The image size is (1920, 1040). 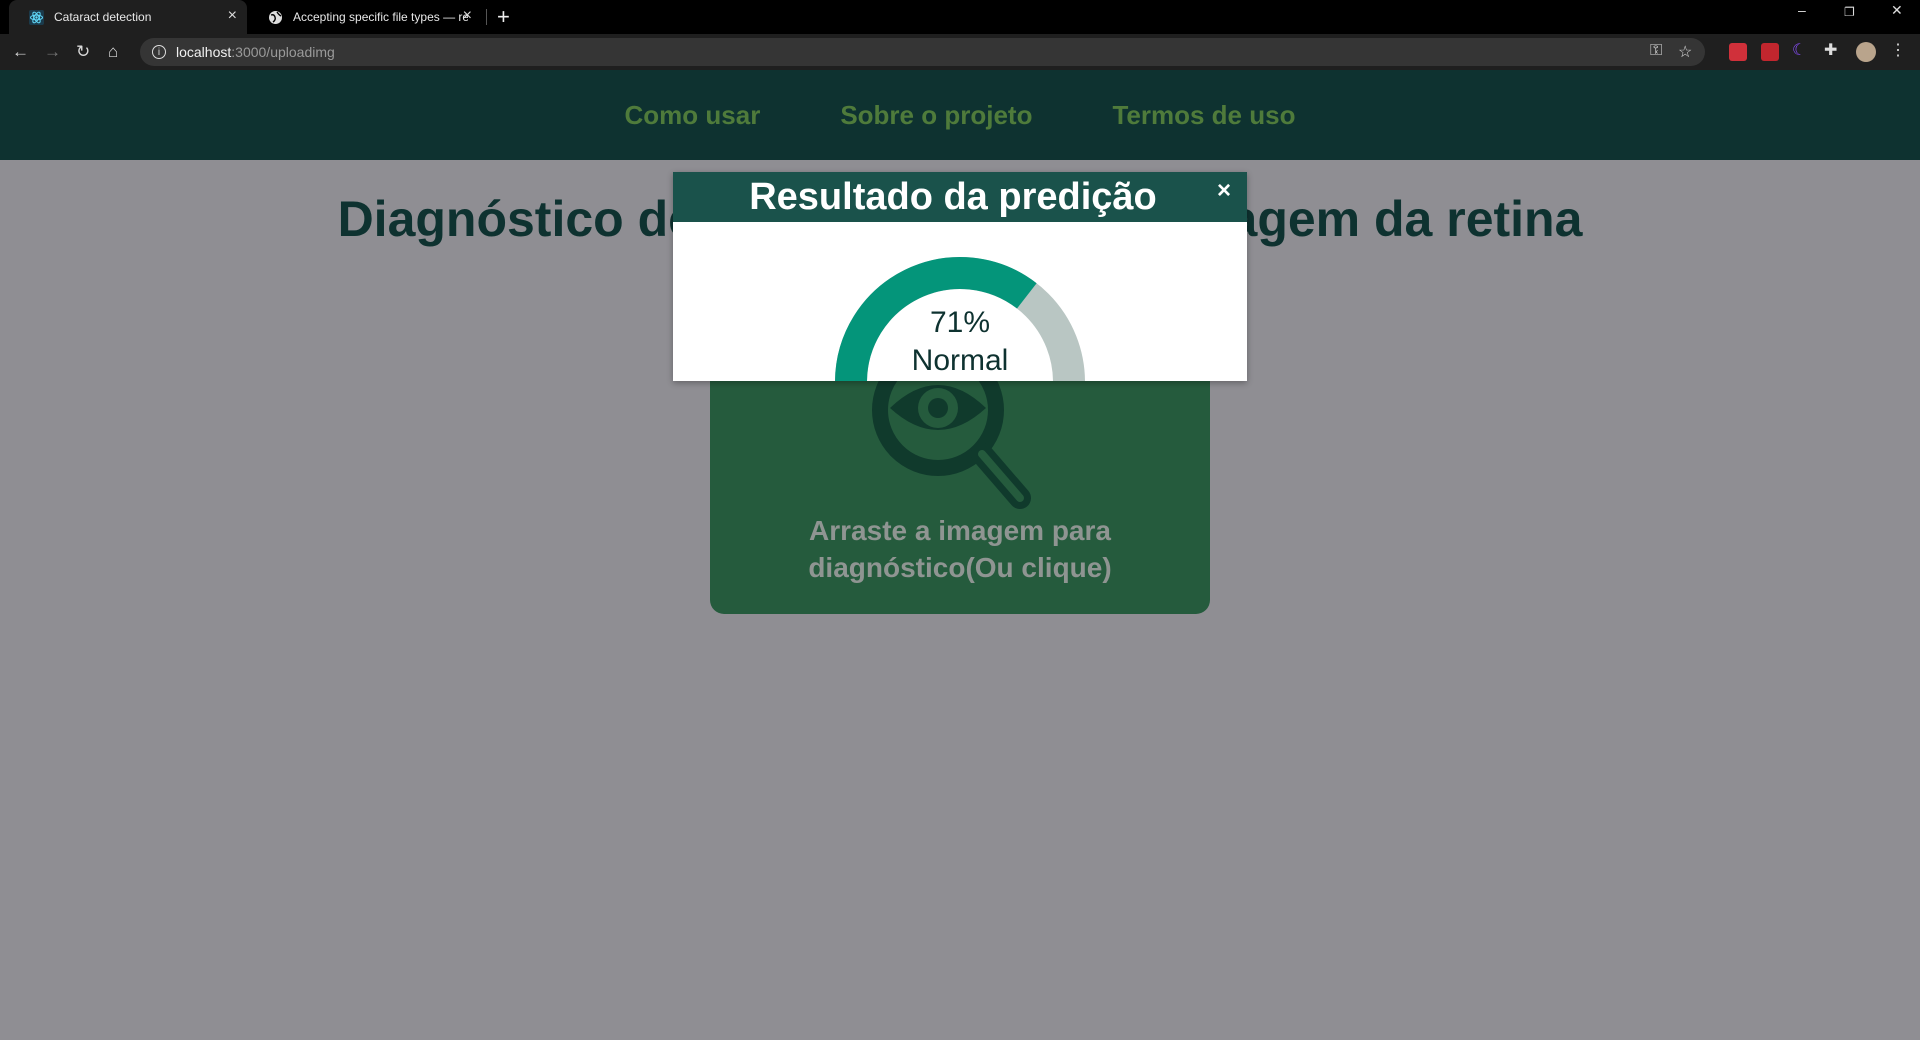 What do you see at coordinates (960, 360) in the screenshot?
I see `gauge-label: Normal` at bounding box center [960, 360].